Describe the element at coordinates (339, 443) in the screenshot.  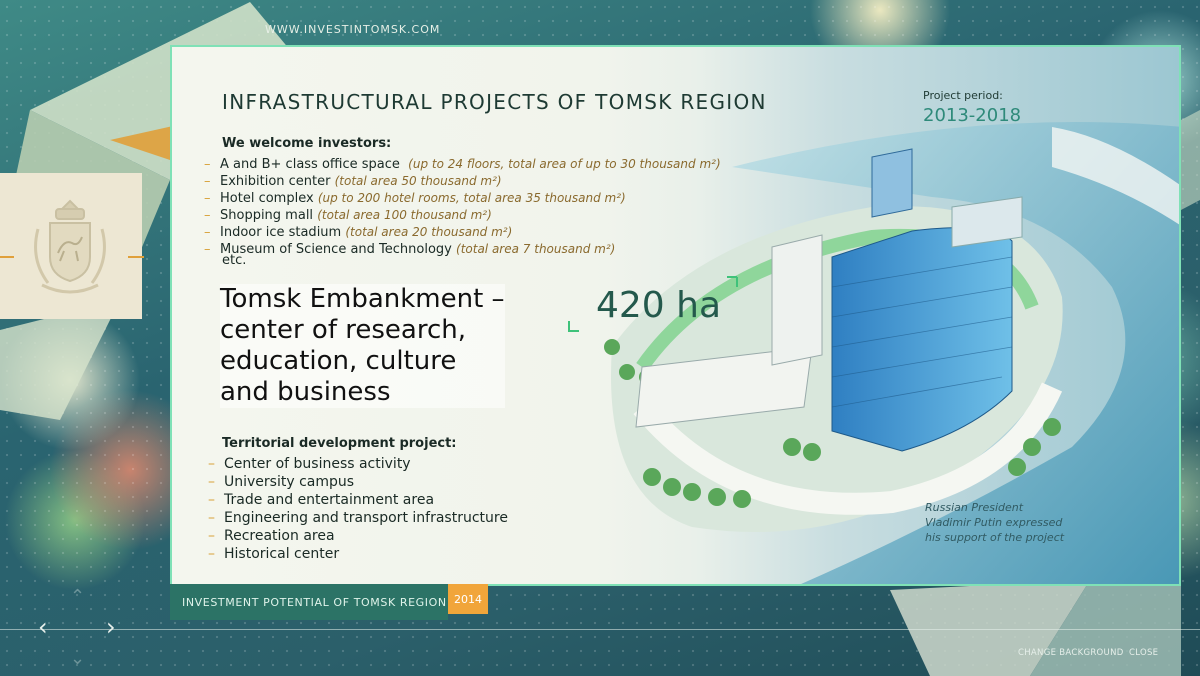
I see `territorial-heading: Territorial development project:` at that location.